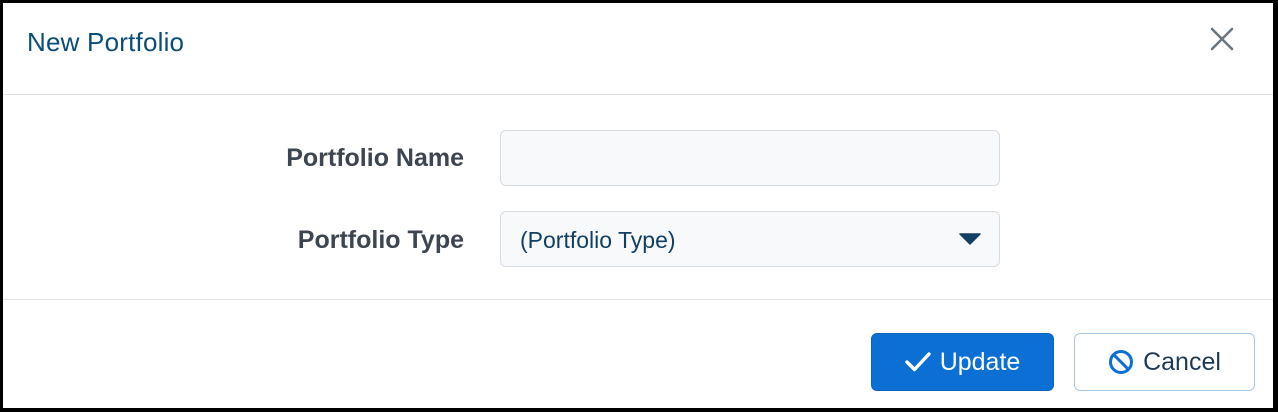 This screenshot has width=1278, height=412. What do you see at coordinates (750, 239) in the screenshot?
I see `portfolio-type-select: (Portfolio Type)` at bounding box center [750, 239].